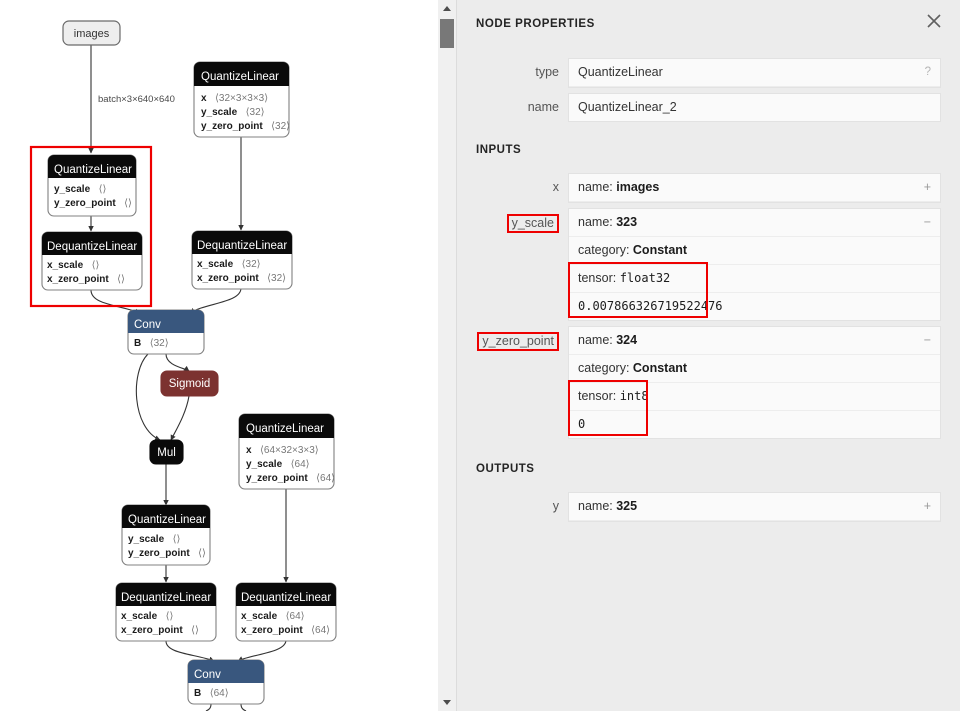 The width and height of the screenshot is (960, 711). I want to click on input-y-scale-tensor-key: tensor:, so click(597, 278).